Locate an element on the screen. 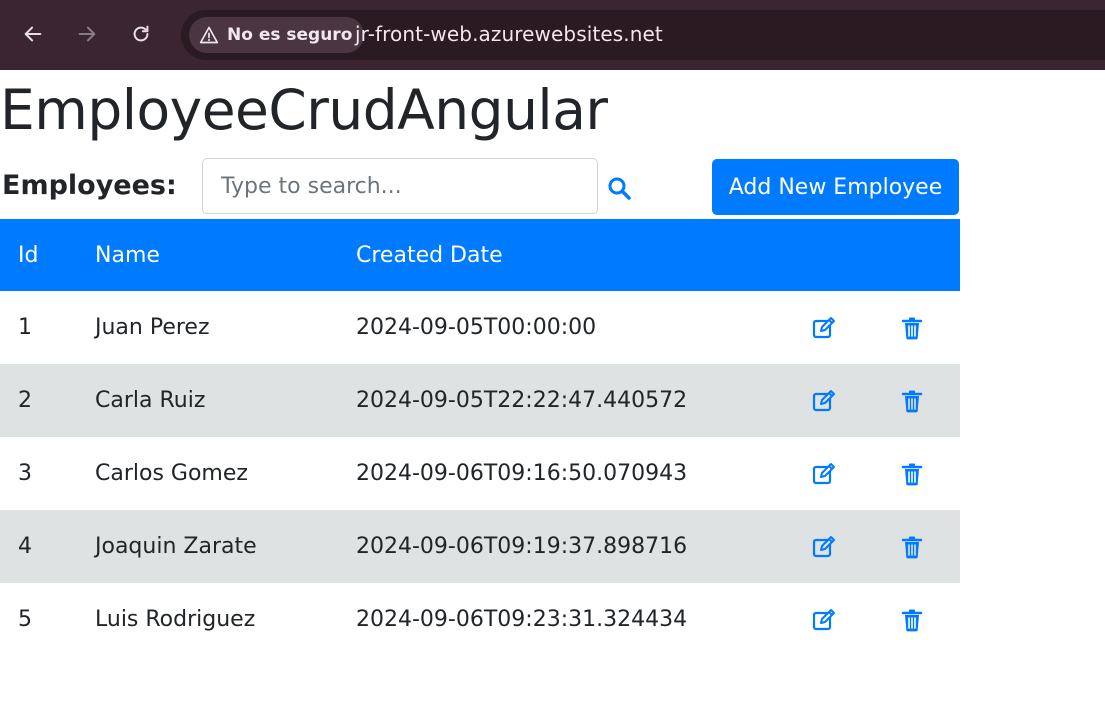 The image size is (1105, 711). reload-icon is located at coordinates (141, 33).